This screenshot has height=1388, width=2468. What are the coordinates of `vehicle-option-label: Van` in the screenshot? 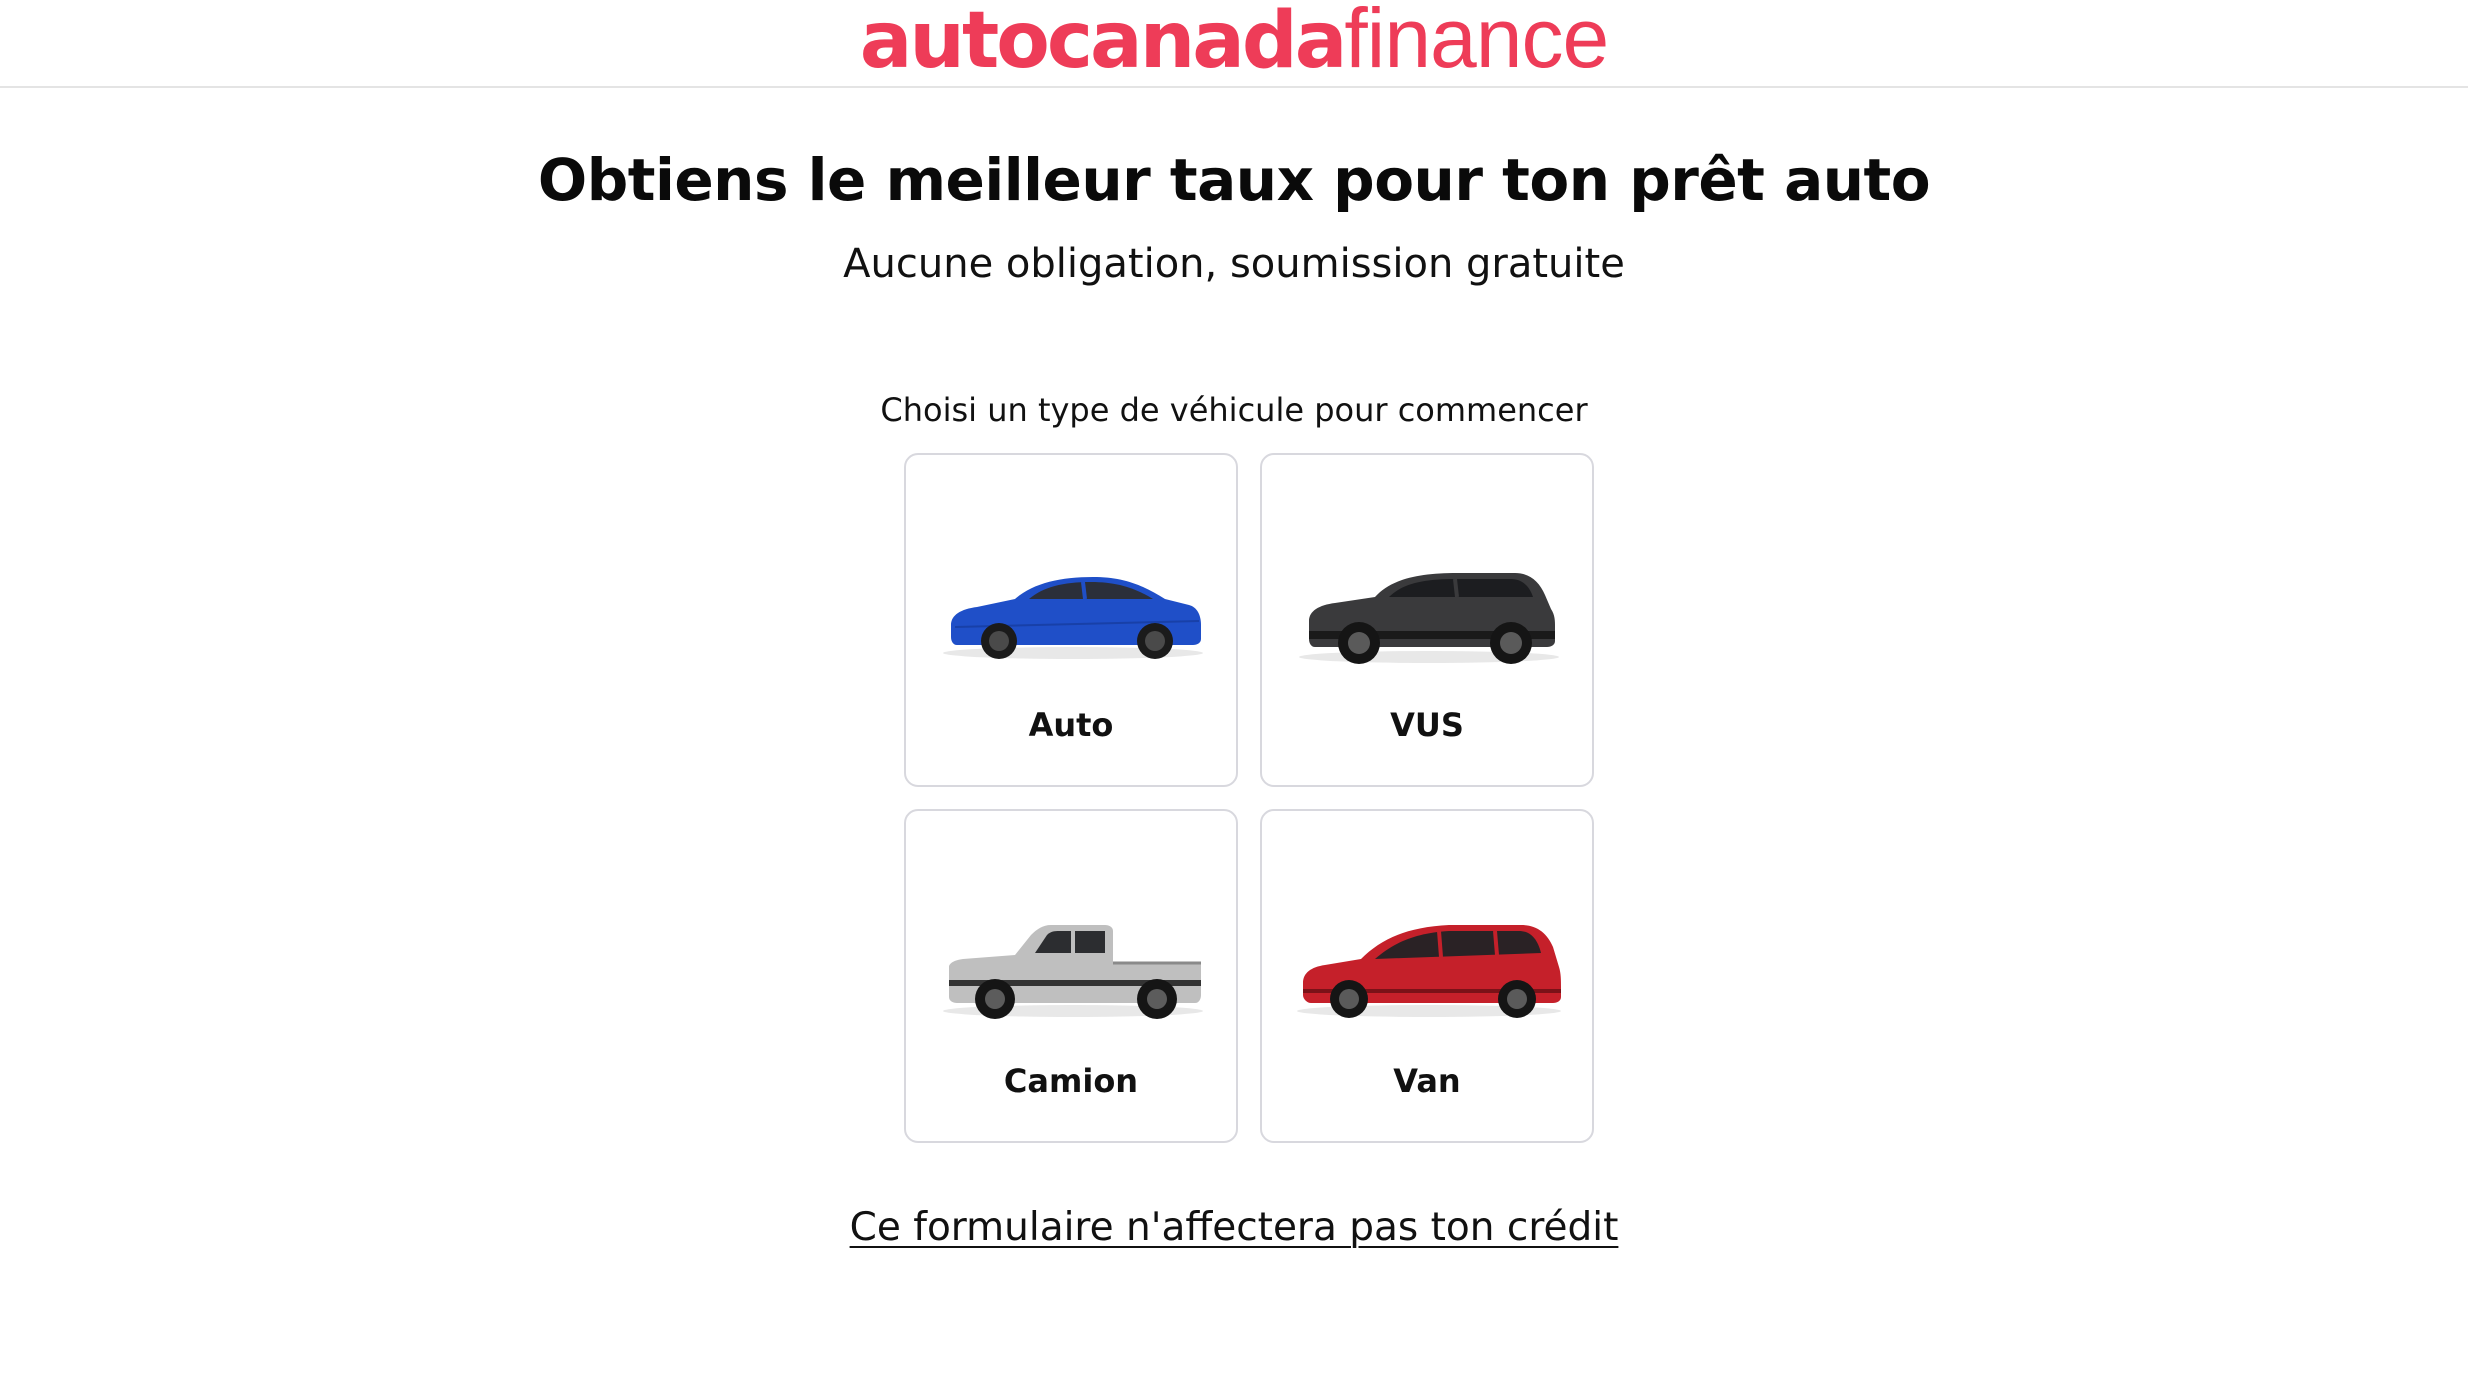 It's located at (1427, 1081).